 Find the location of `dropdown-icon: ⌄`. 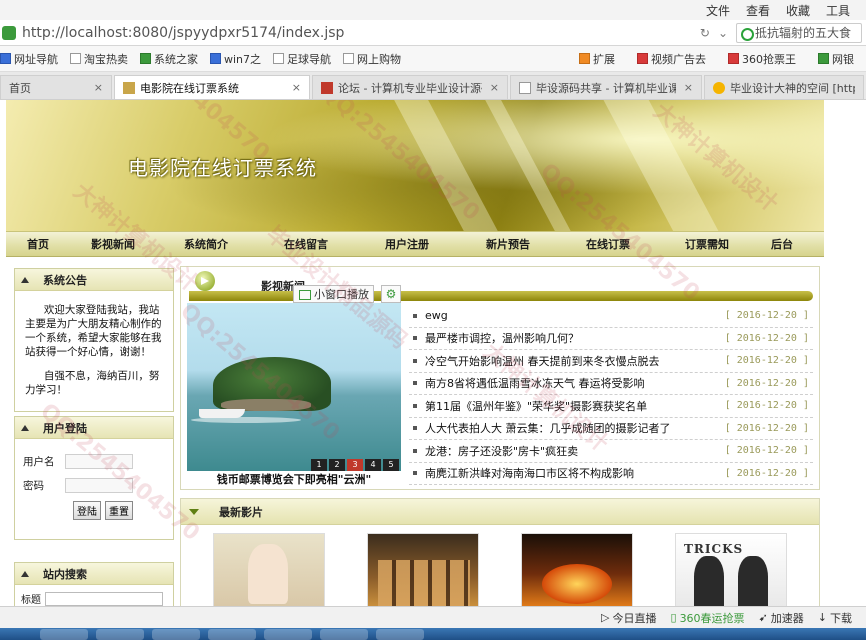

dropdown-icon: ⌄ is located at coordinates (723, 33).